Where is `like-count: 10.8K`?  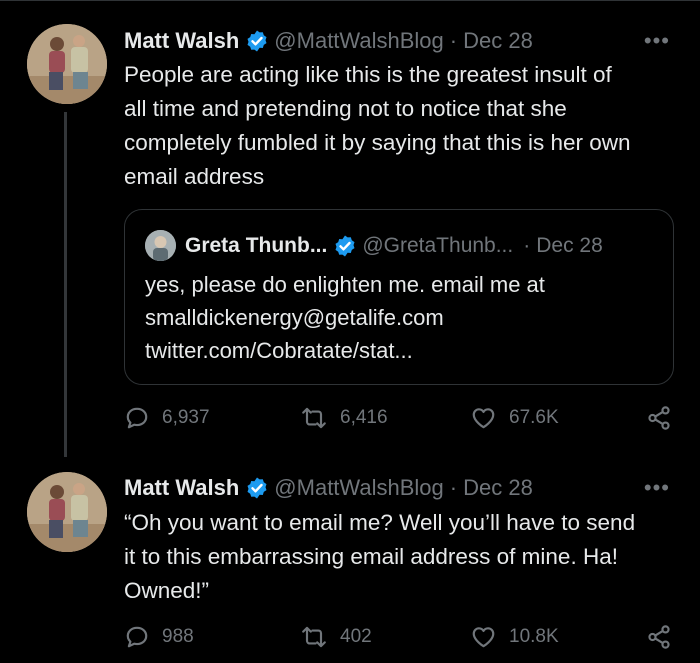 like-count: 10.8K is located at coordinates (534, 636).